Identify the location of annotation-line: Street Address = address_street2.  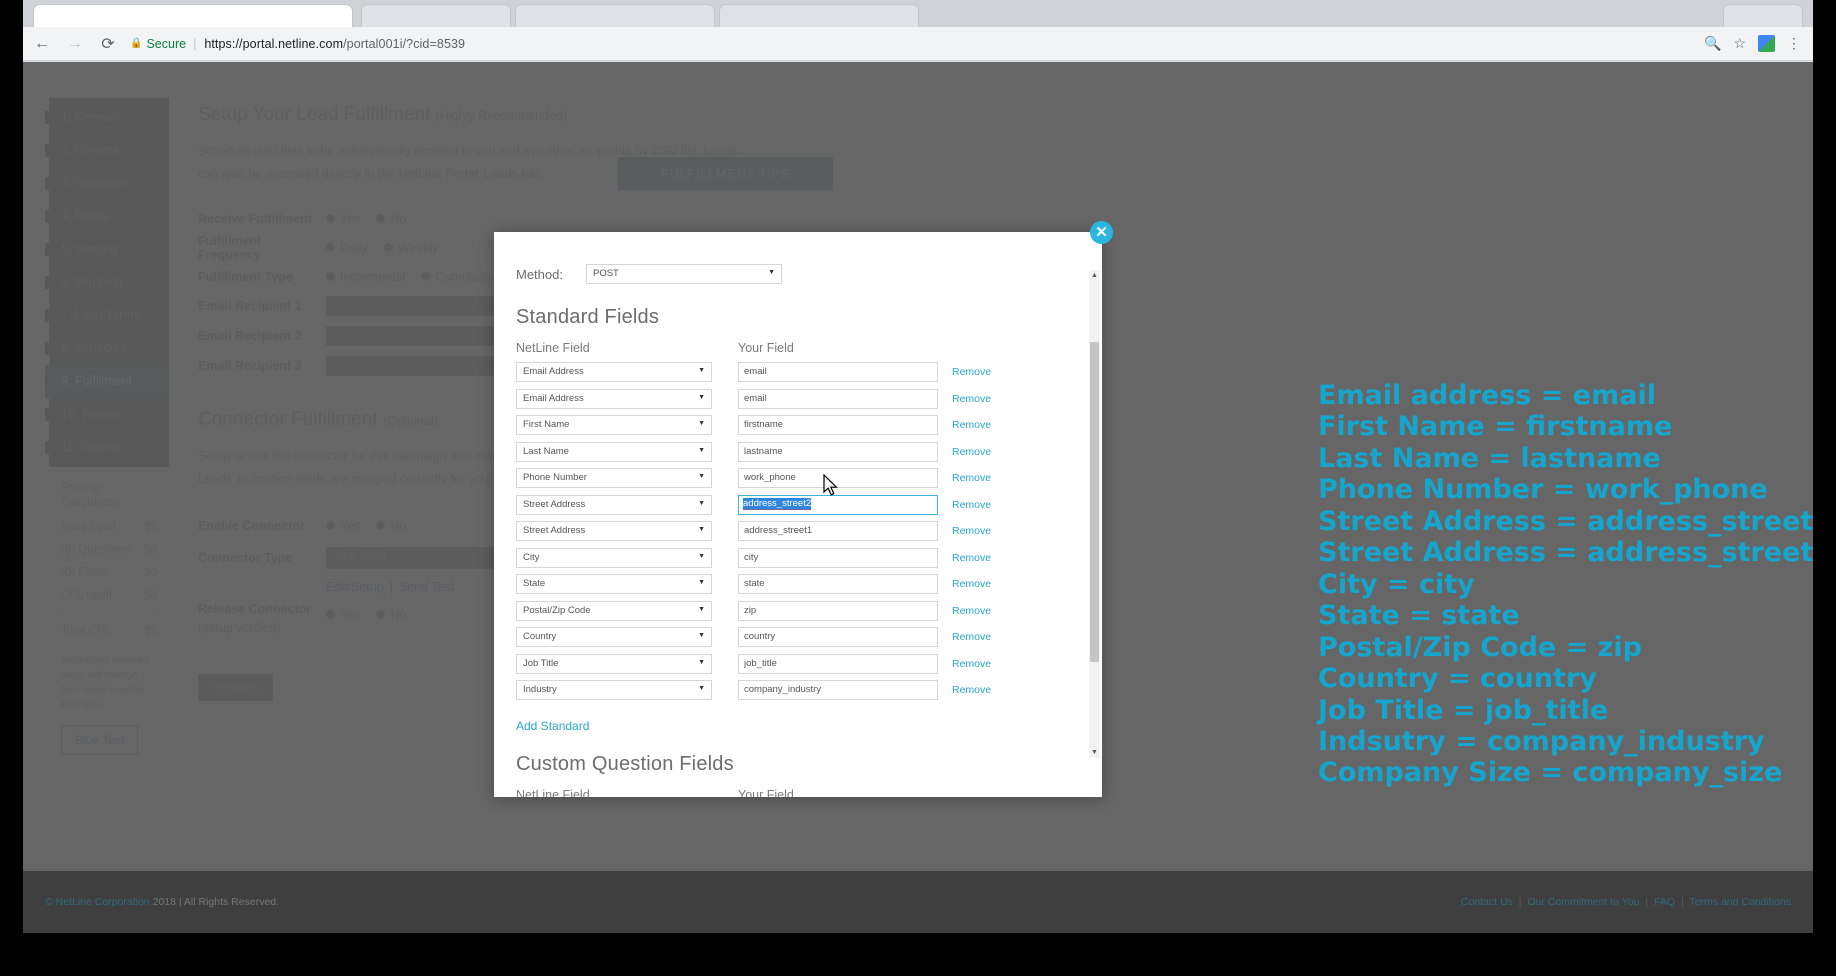
(1565, 553).